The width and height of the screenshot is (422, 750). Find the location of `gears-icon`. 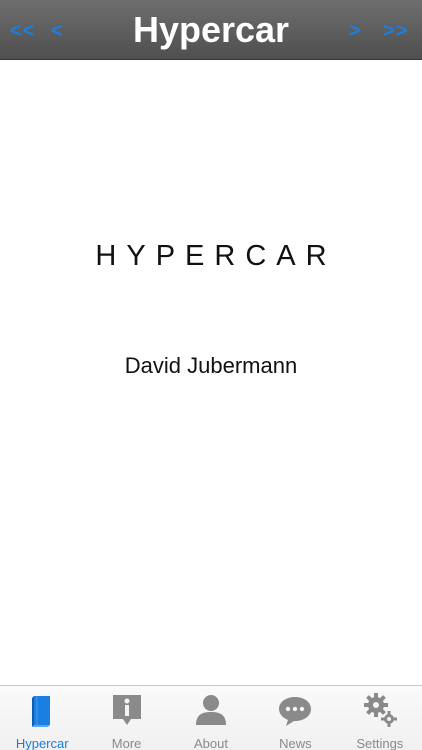

gears-icon is located at coordinates (380, 710).